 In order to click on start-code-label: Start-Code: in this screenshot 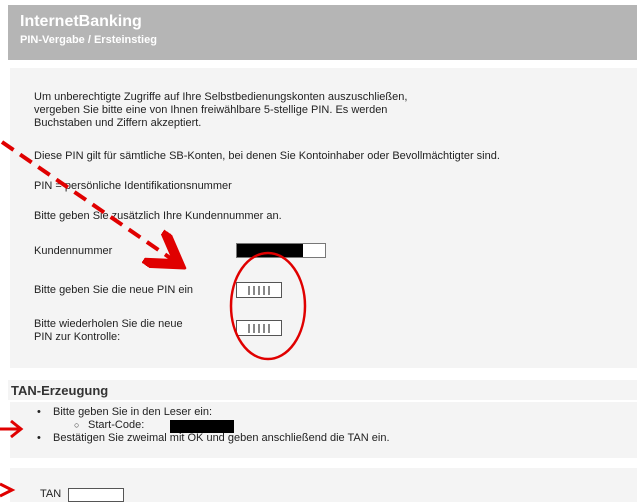, I will do `click(116, 425)`.